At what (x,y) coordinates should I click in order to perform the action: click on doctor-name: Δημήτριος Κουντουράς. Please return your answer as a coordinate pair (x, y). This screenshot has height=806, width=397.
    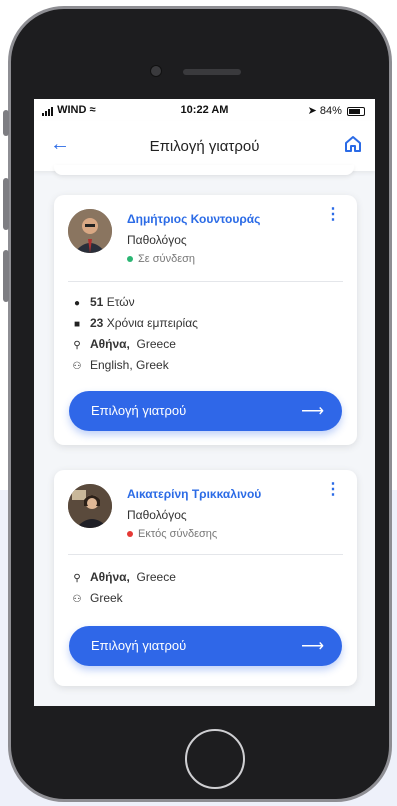
    Looking at the image, I should click on (193, 219).